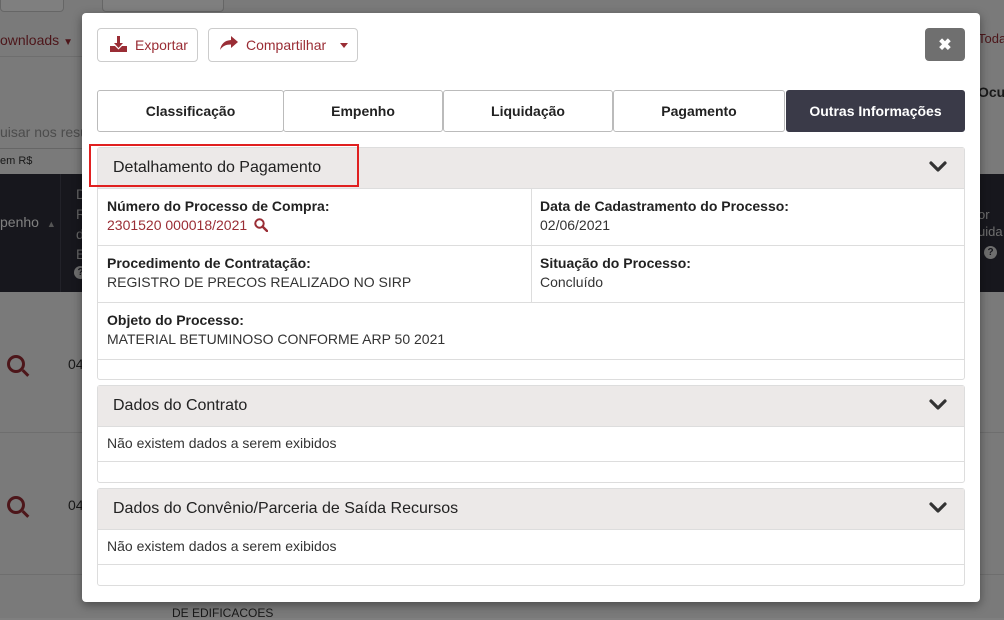  I want to click on tab-pagamento: Pagamento, so click(699, 111).